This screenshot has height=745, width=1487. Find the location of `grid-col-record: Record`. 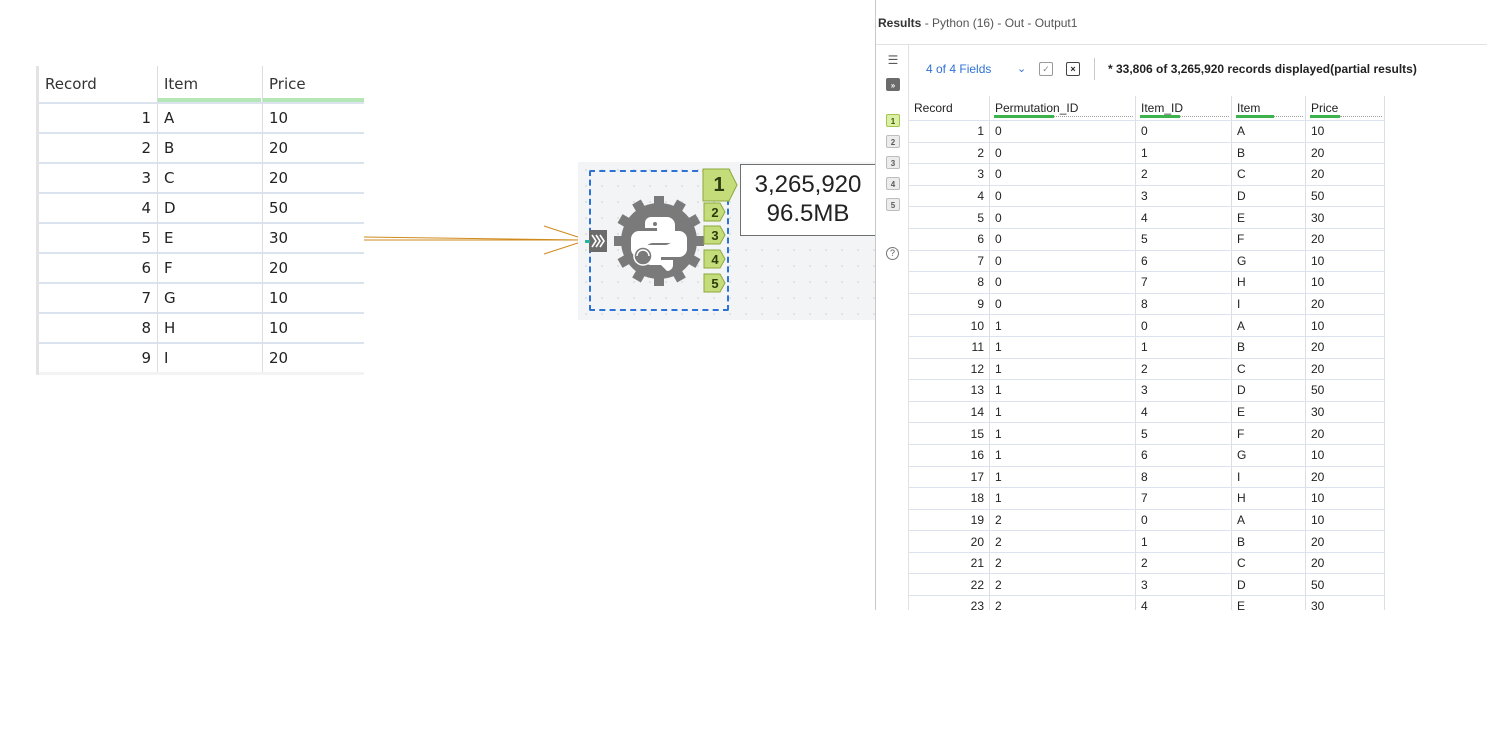

grid-col-record: Record is located at coordinates (949, 108).